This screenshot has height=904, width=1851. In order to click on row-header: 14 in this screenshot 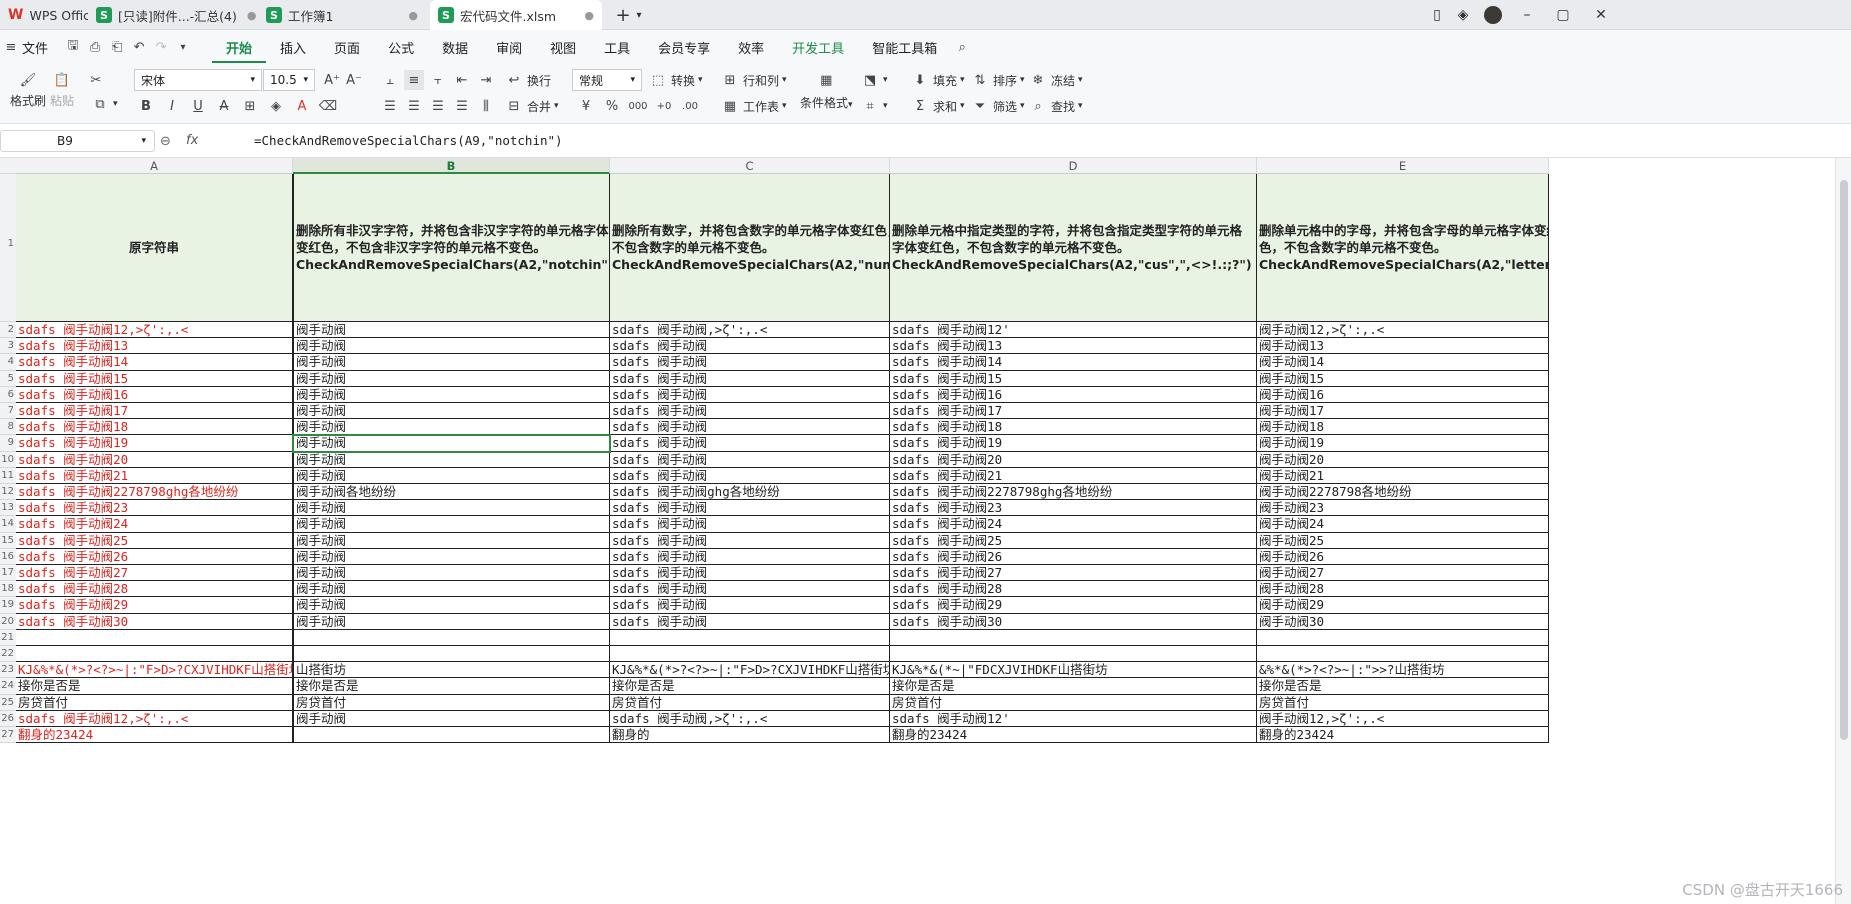, I will do `click(8, 524)`.